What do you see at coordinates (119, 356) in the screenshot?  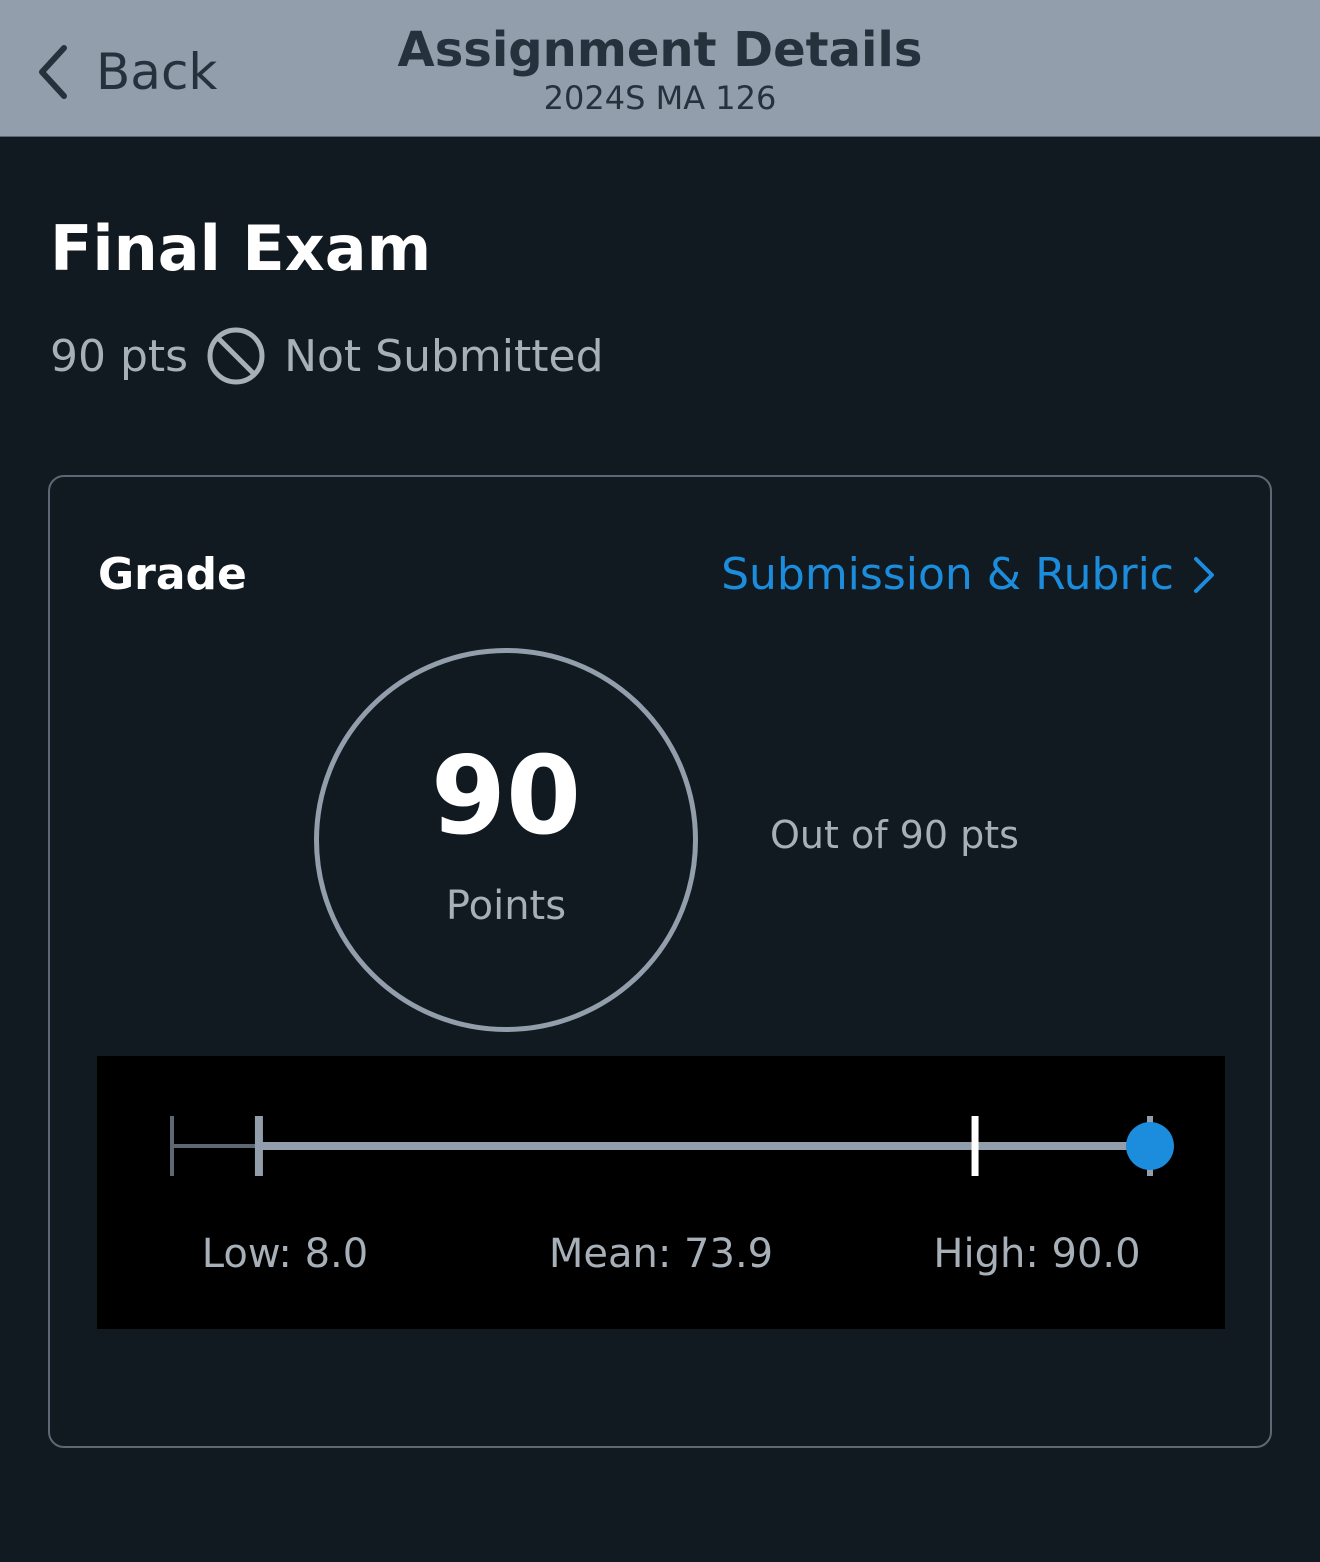 I see `assignment-points: 90 pts` at bounding box center [119, 356].